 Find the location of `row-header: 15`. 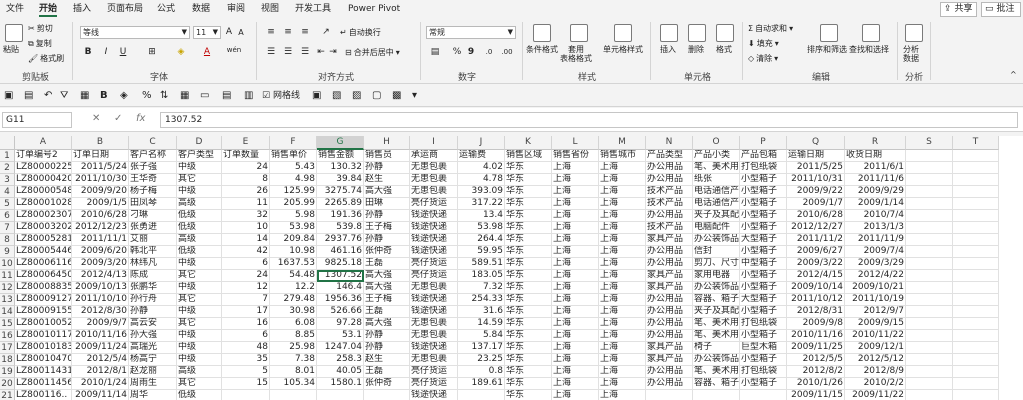

row-header: 15 is located at coordinates (7, 324).